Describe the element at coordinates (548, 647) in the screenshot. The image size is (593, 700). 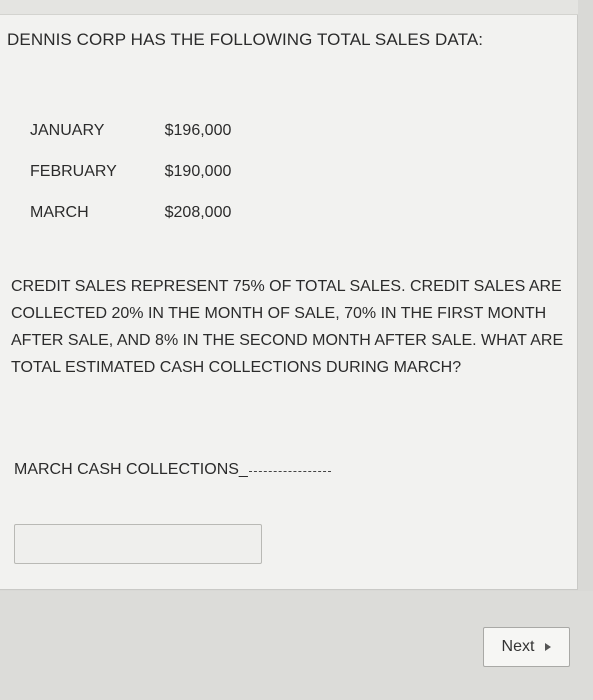
I see `right-triangle-icon` at that location.